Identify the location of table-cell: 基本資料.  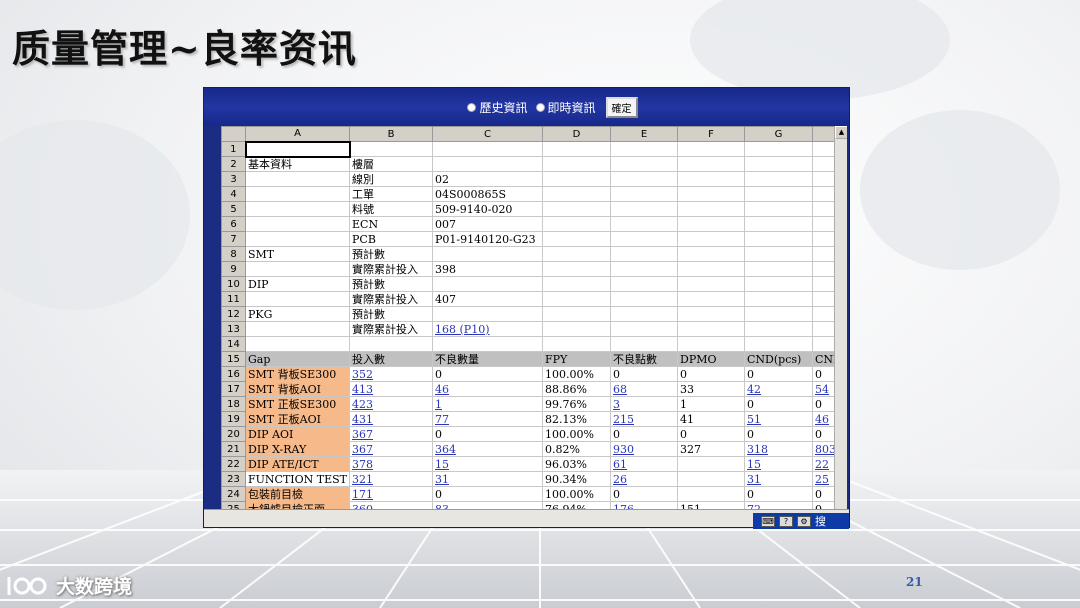
(297, 164).